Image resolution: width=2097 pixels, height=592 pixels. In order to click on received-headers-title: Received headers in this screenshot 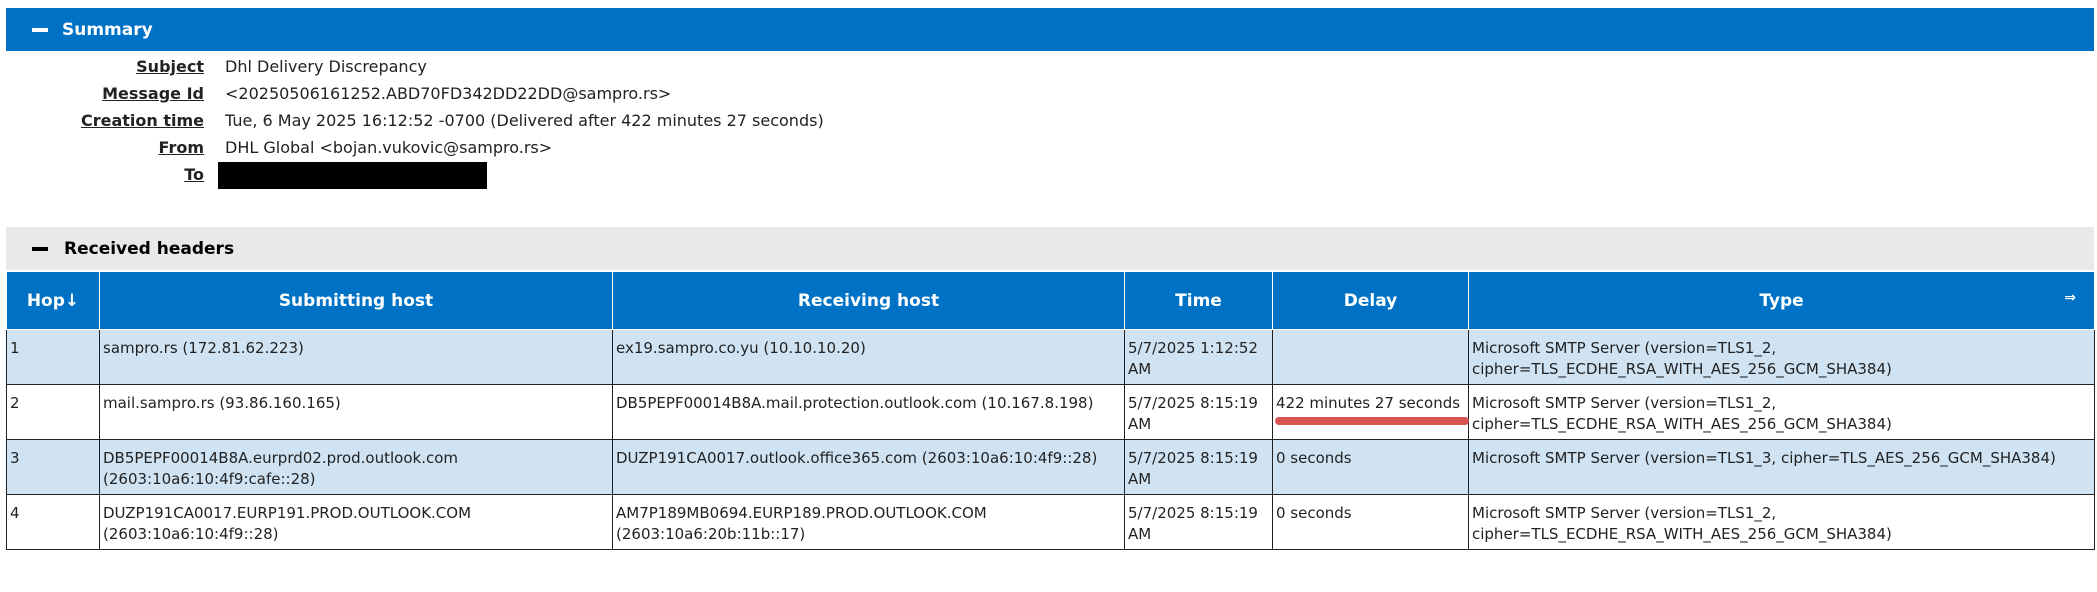, I will do `click(149, 248)`.